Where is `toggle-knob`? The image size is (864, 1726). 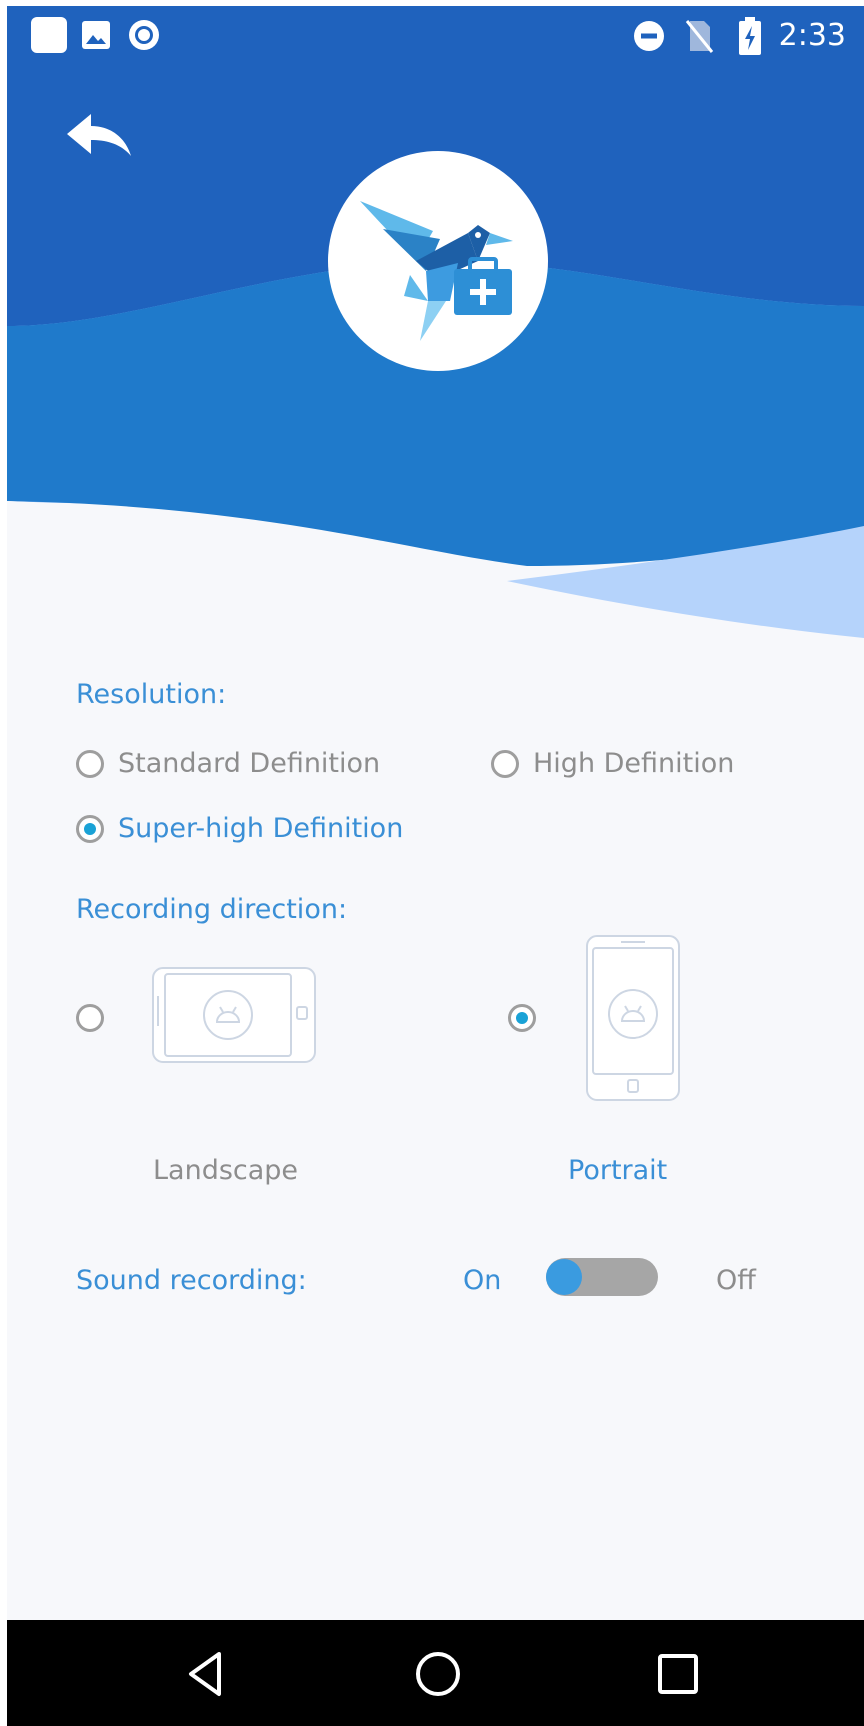 toggle-knob is located at coordinates (564, 1277).